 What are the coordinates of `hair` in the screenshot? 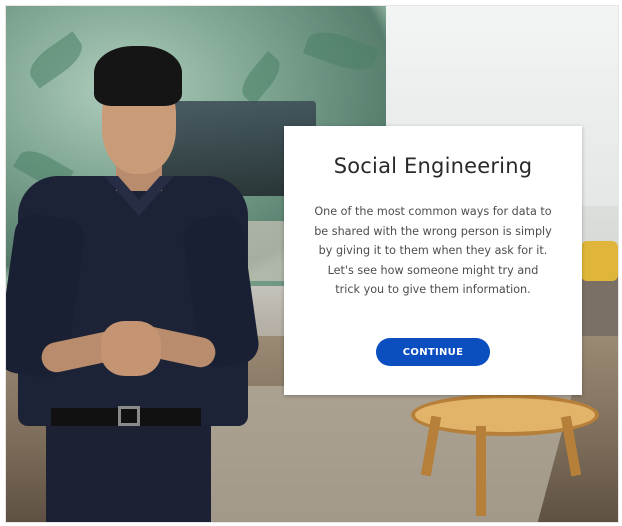 It's located at (138, 76).